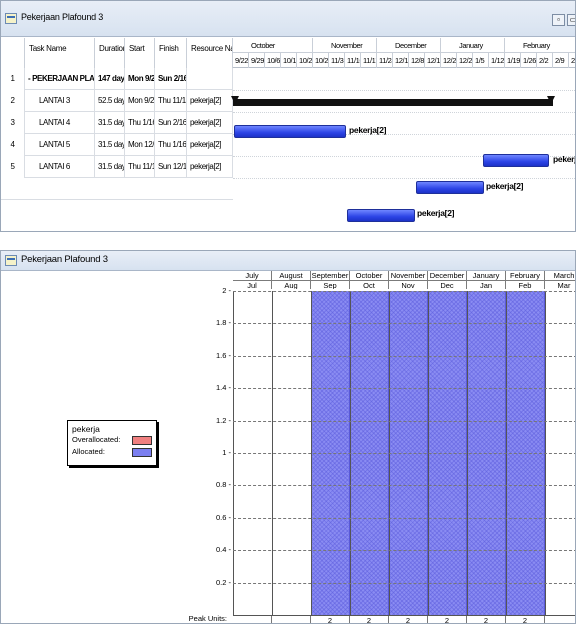  What do you see at coordinates (171, 145) in the screenshot?
I see `task-finish-cell: Thu 1/16/14` at bounding box center [171, 145].